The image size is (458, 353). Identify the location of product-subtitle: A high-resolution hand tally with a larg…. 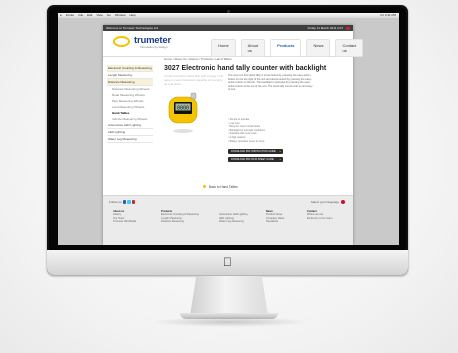
(194, 80).